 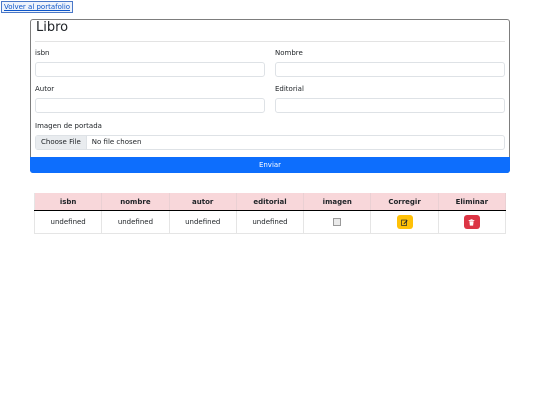 I want to click on form-title: Libro, so click(x=52, y=27).